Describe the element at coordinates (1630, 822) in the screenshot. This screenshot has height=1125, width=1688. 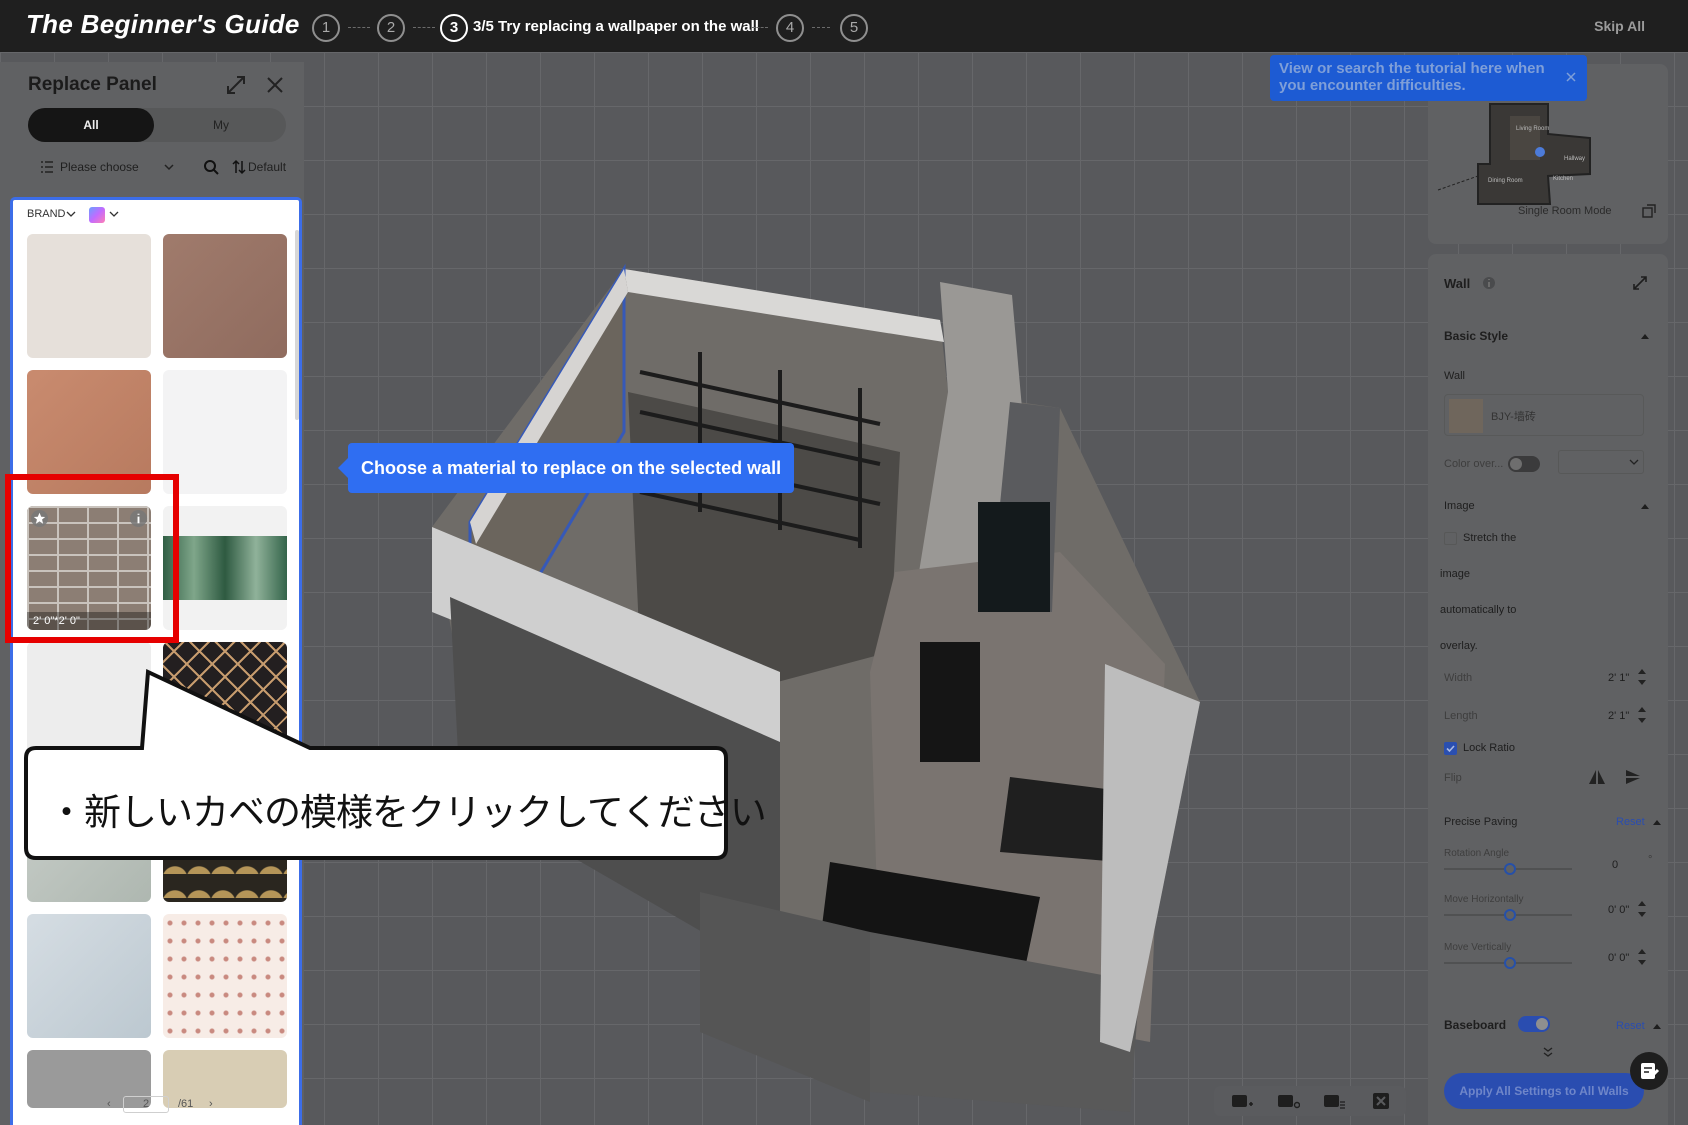
I see `paving-reset-button: Reset` at that location.